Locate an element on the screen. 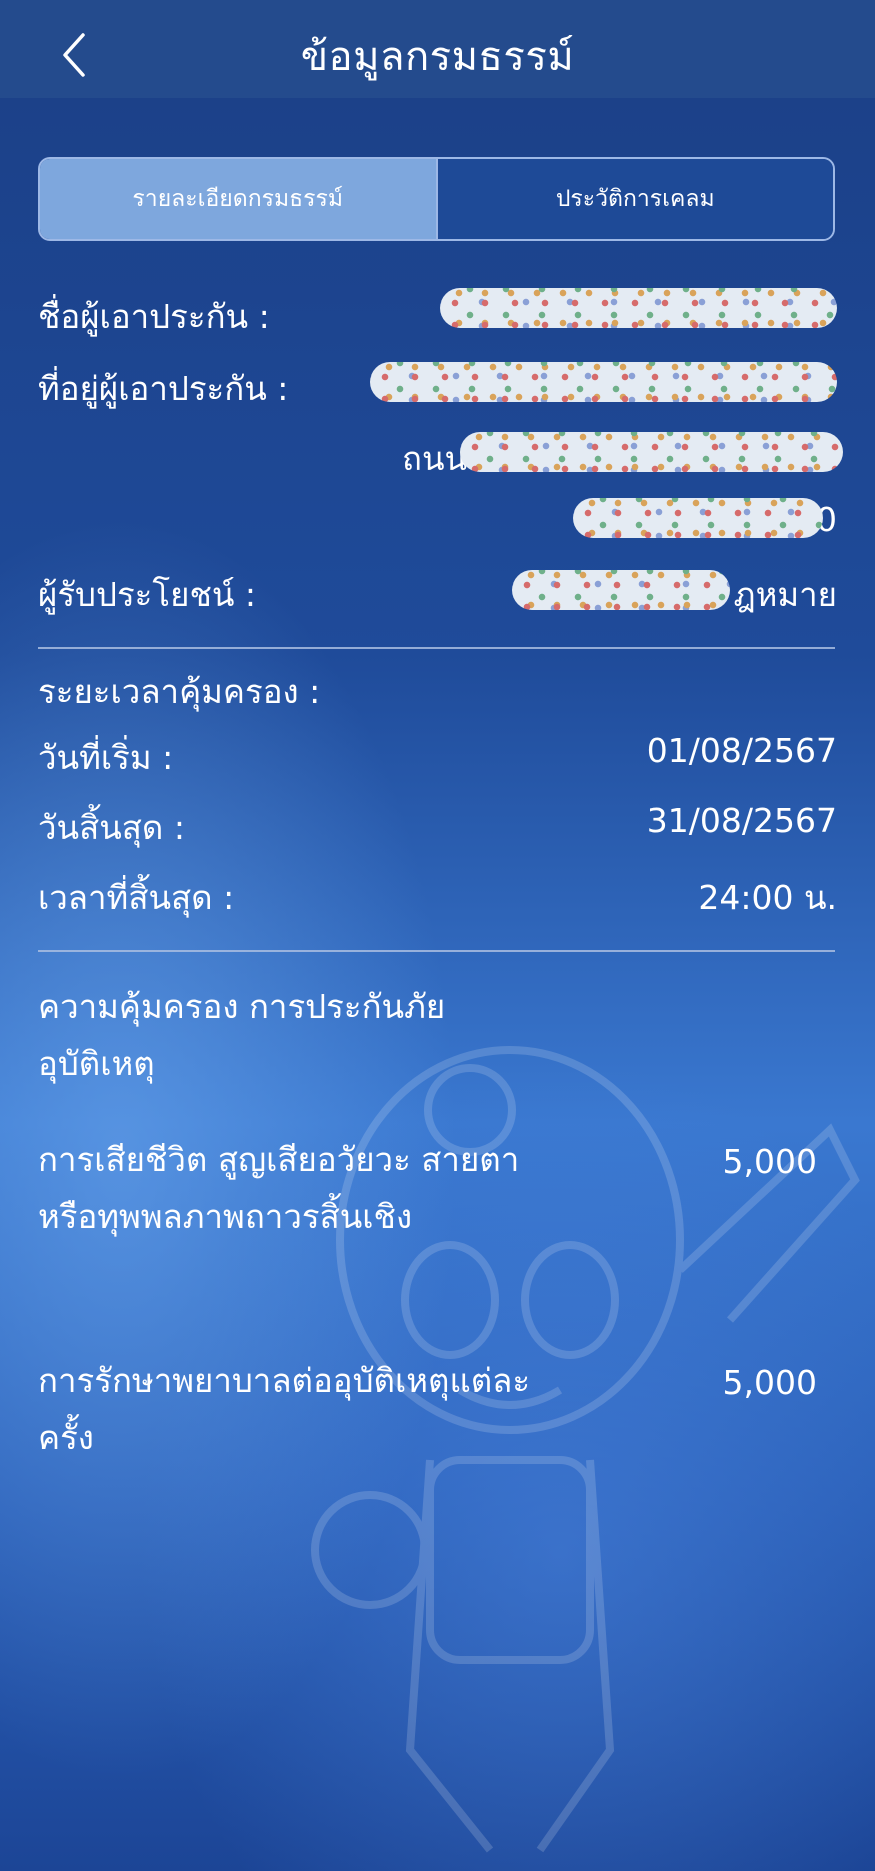  redacted-insured-name is located at coordinates (638, 308).